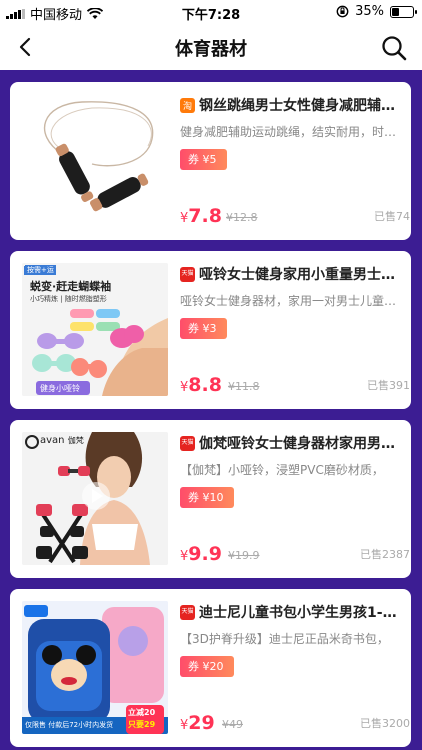 This screenshot has width=422, height=750. What do you see at coordinates (295, 215) in the screenshot?
I see `price-row: ¥7.8 ¥12.8 已售74` at bounding box center [295, 215].